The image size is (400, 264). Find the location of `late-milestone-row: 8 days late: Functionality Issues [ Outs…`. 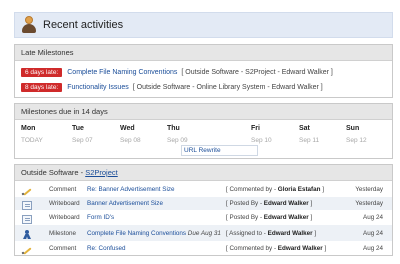

late-milestone-row: 8 days late: Functionality Issues [ Outs… is located at coordinates (172, 87).